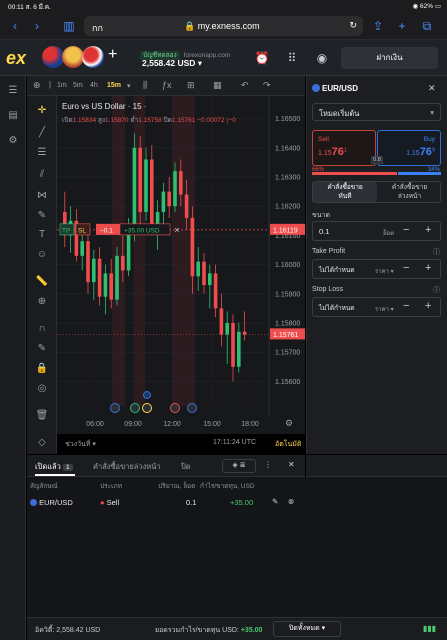 Image resolution: width=447 pixels, height=640 pixels. What do you see at coordinates (42, 196) in the screenshot?
I see `pattern-icon: ⋈` at bounding box center [42, 196].